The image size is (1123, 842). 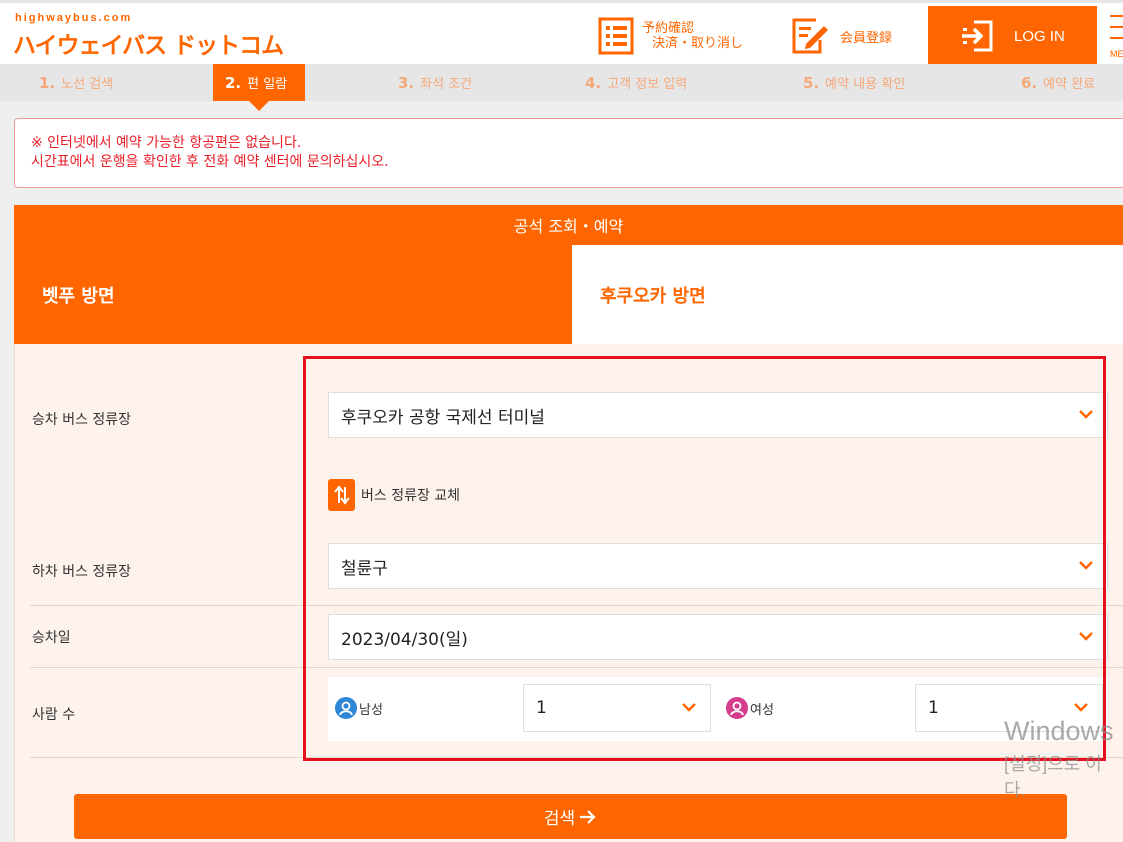 What do you see at coordinates (568, 225) in the screenshot?
I see `card-title: 공석 조회・예약` at bounding box center [568, 225].